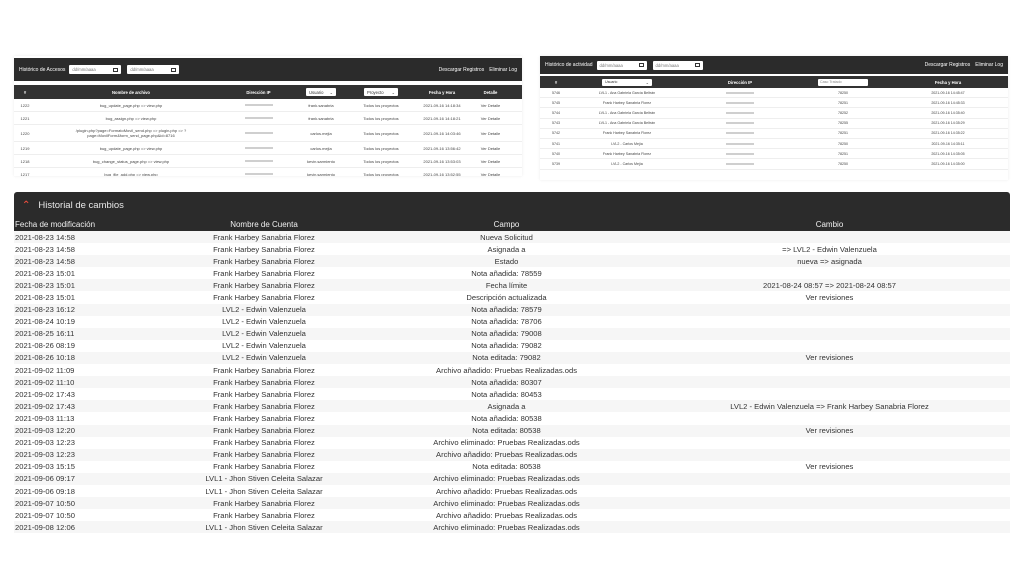 The image size is (1024, 576). What do you see at coordinates (45, 455) in the screenshot?
I see `row-modified-date: 2021-09-03 12:23` at bounding box center [45, 455].